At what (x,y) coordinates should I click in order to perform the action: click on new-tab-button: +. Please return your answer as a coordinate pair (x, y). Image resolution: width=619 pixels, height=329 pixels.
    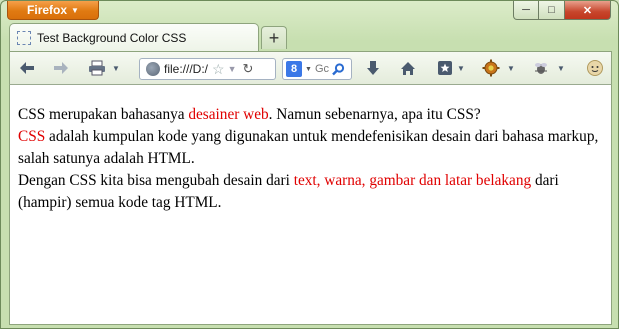
    Looking at the image, I should click on (274, 37).